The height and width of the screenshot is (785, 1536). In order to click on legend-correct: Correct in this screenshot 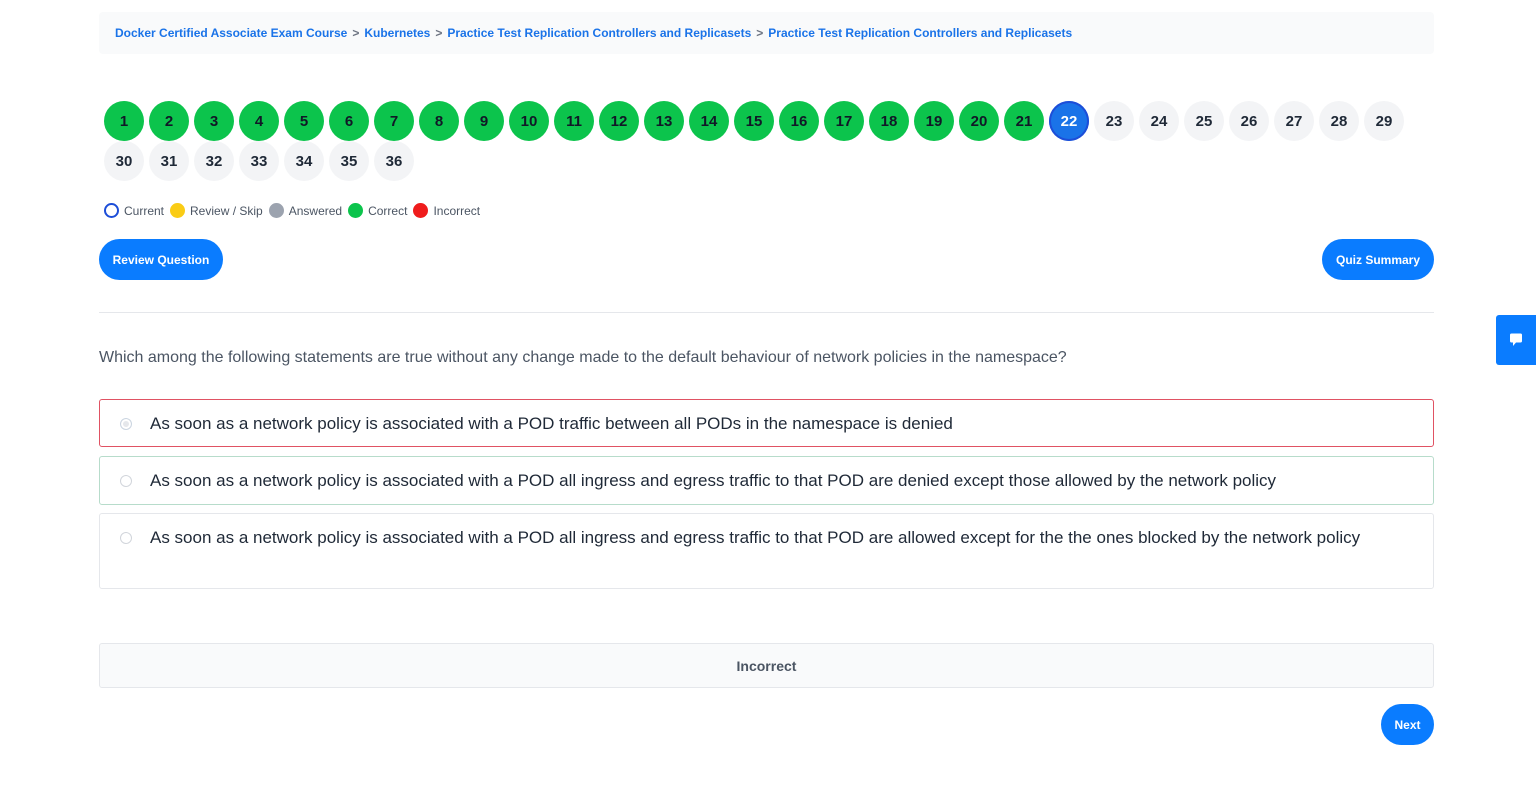, I will do `click(377, 210)`.